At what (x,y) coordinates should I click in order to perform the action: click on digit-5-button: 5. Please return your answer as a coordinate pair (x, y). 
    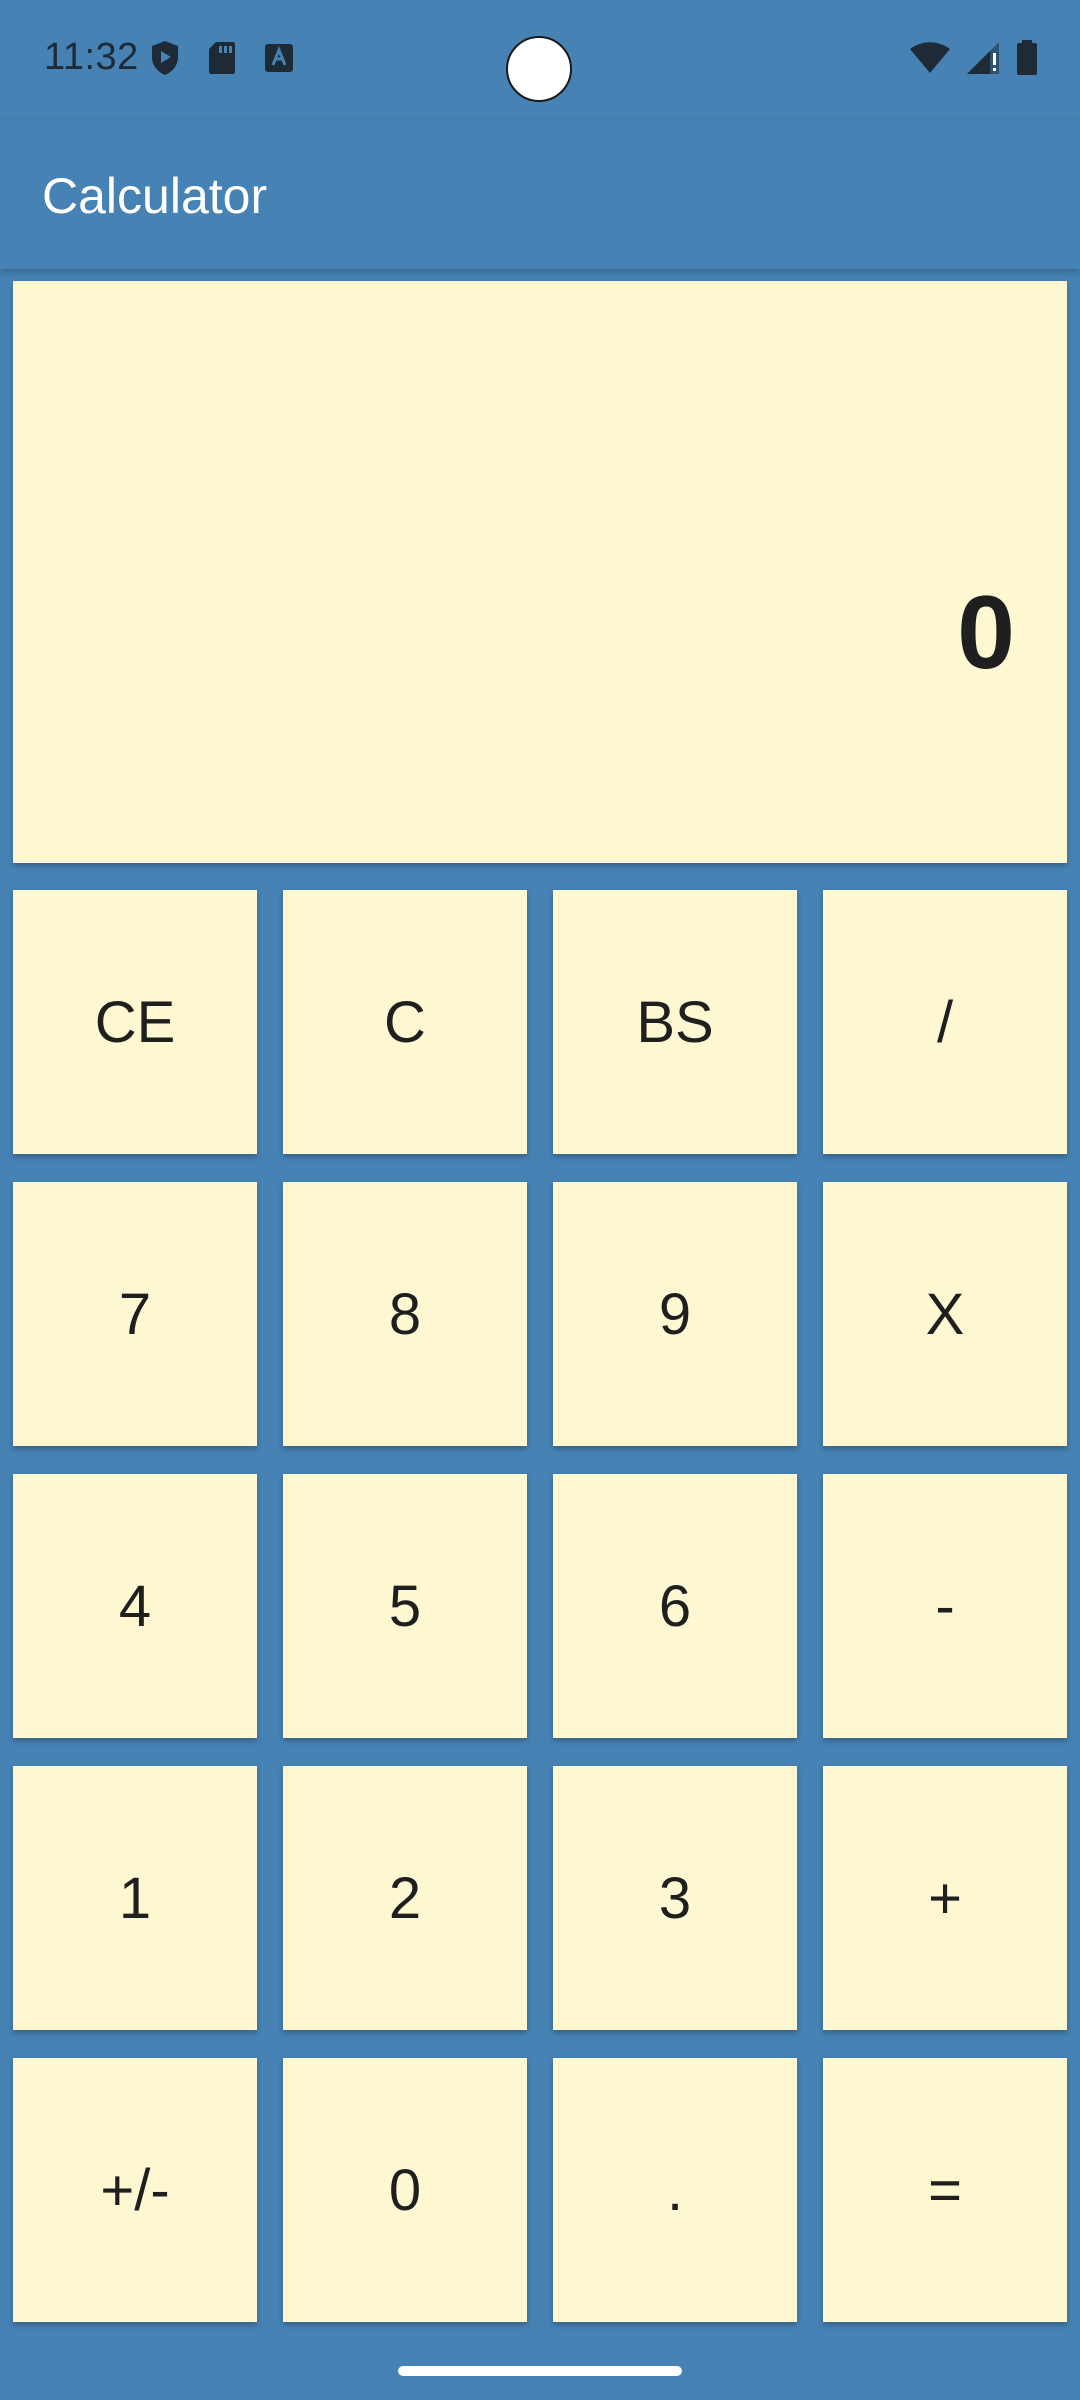
    Looking at the image, I should click on (405, 1606).